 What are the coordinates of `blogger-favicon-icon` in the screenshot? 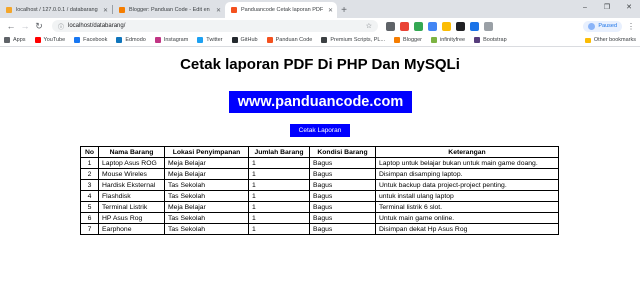 It's located at (122, 10).